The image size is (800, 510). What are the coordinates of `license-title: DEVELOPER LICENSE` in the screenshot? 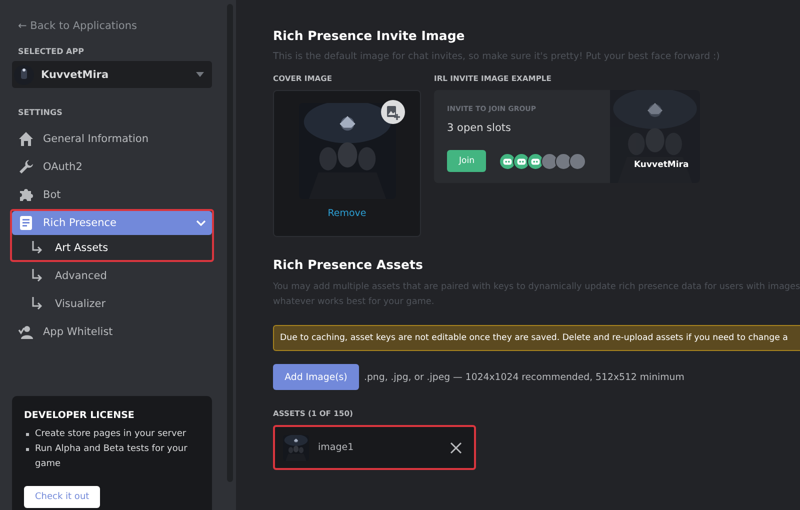 It's located at (80, 415).